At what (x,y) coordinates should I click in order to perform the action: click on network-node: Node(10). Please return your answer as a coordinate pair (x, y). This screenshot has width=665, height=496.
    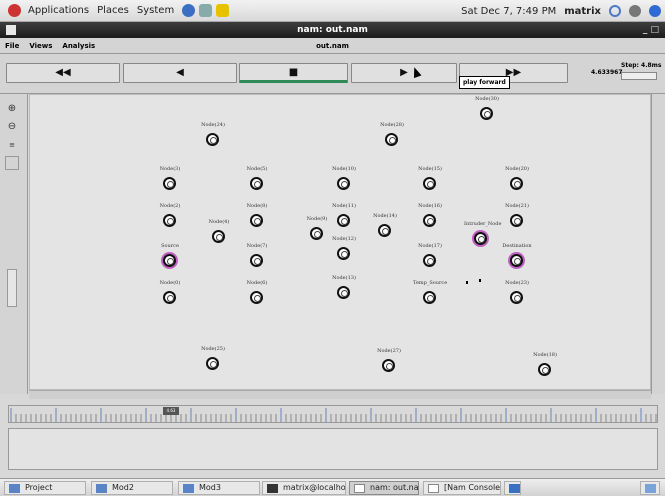
    Looking at the image, I should click on (344, 178).